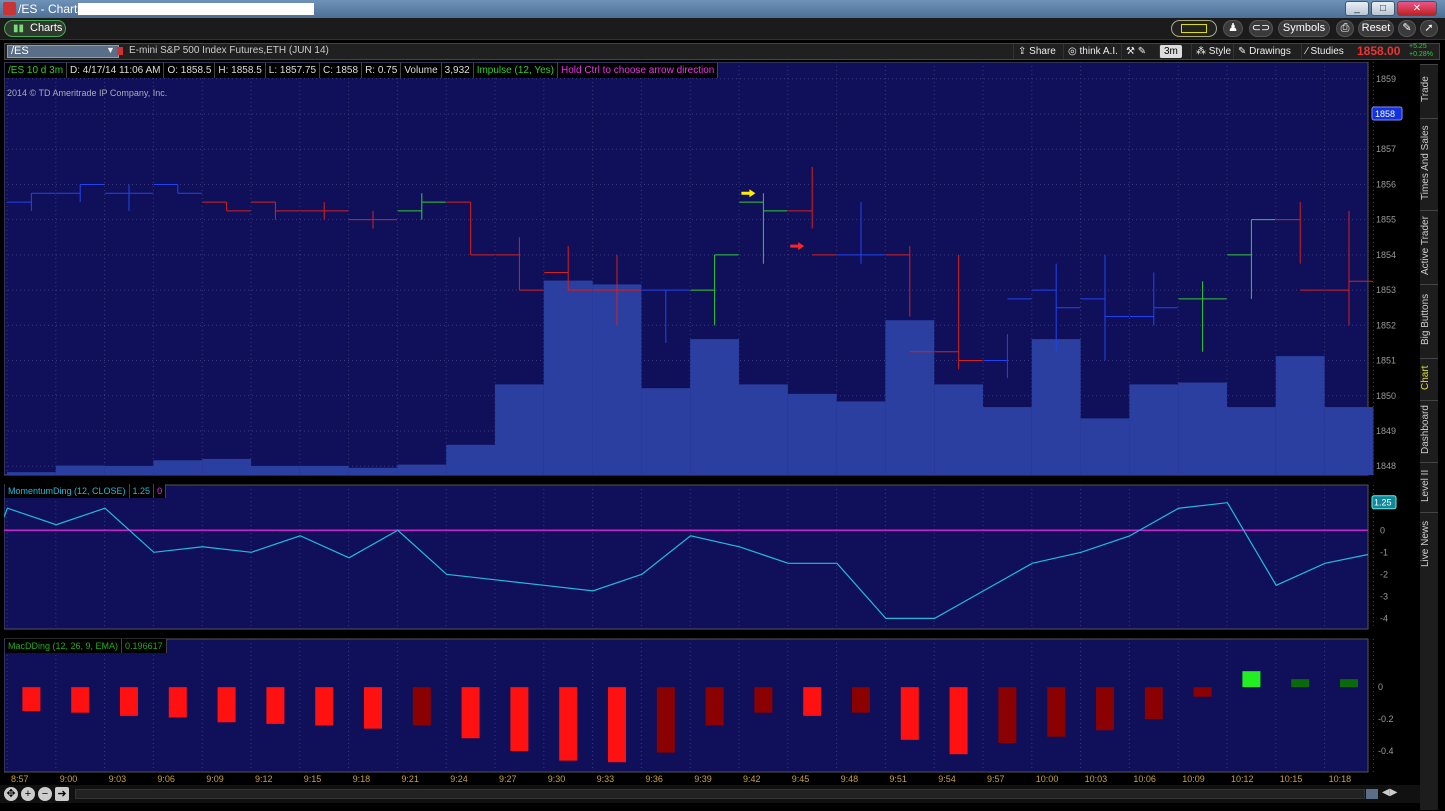 The image size is (1445, 811). Describe the element at coordinates (1429, 429) in the screenshot. I see `tab-dashboard: Dashboard` at that location.